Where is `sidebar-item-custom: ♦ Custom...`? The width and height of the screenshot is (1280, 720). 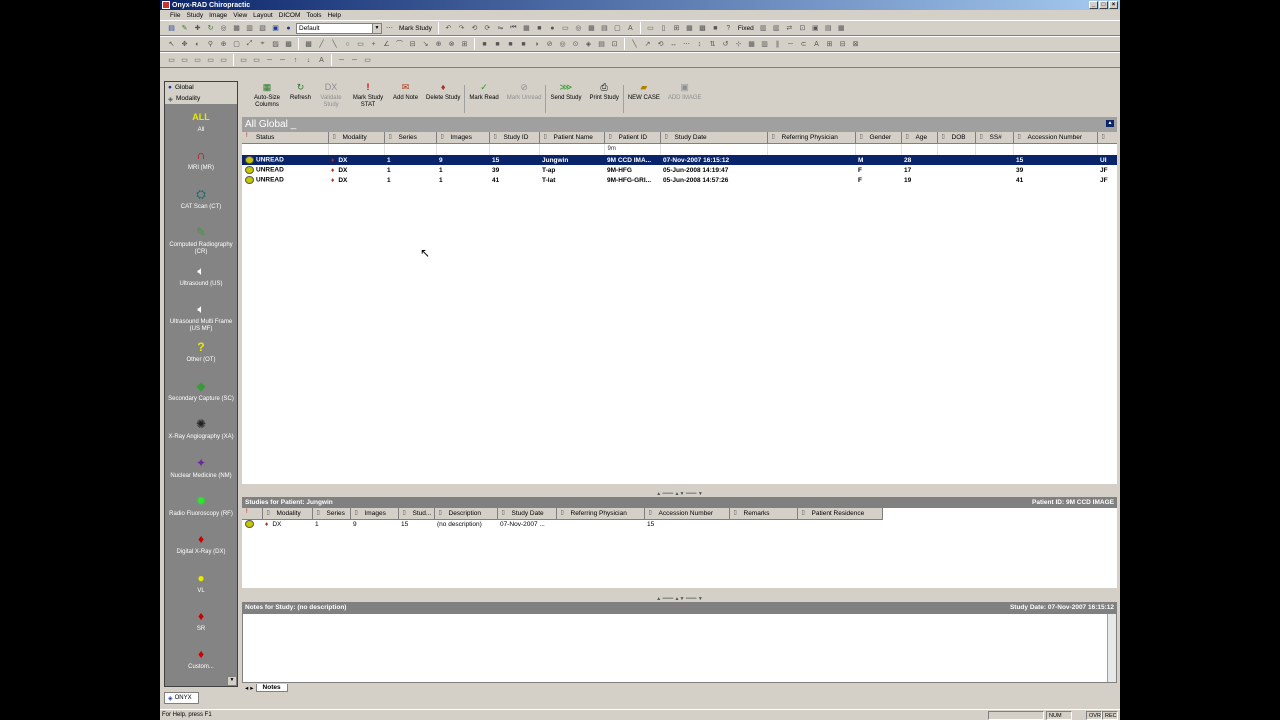
sidebar-item-custom: ♦ Custom... is located at coordinates (201, 660).